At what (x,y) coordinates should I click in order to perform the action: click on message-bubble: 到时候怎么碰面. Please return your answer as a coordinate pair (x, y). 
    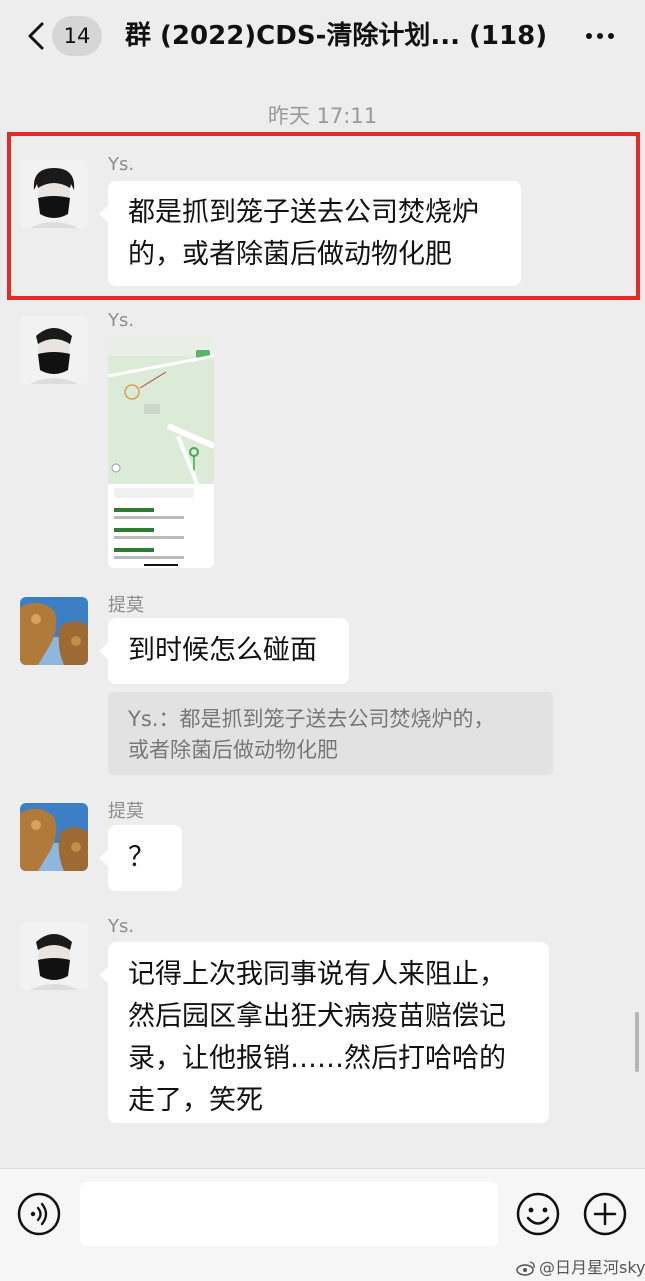
    Looking at the image, I should click on (224, 651).